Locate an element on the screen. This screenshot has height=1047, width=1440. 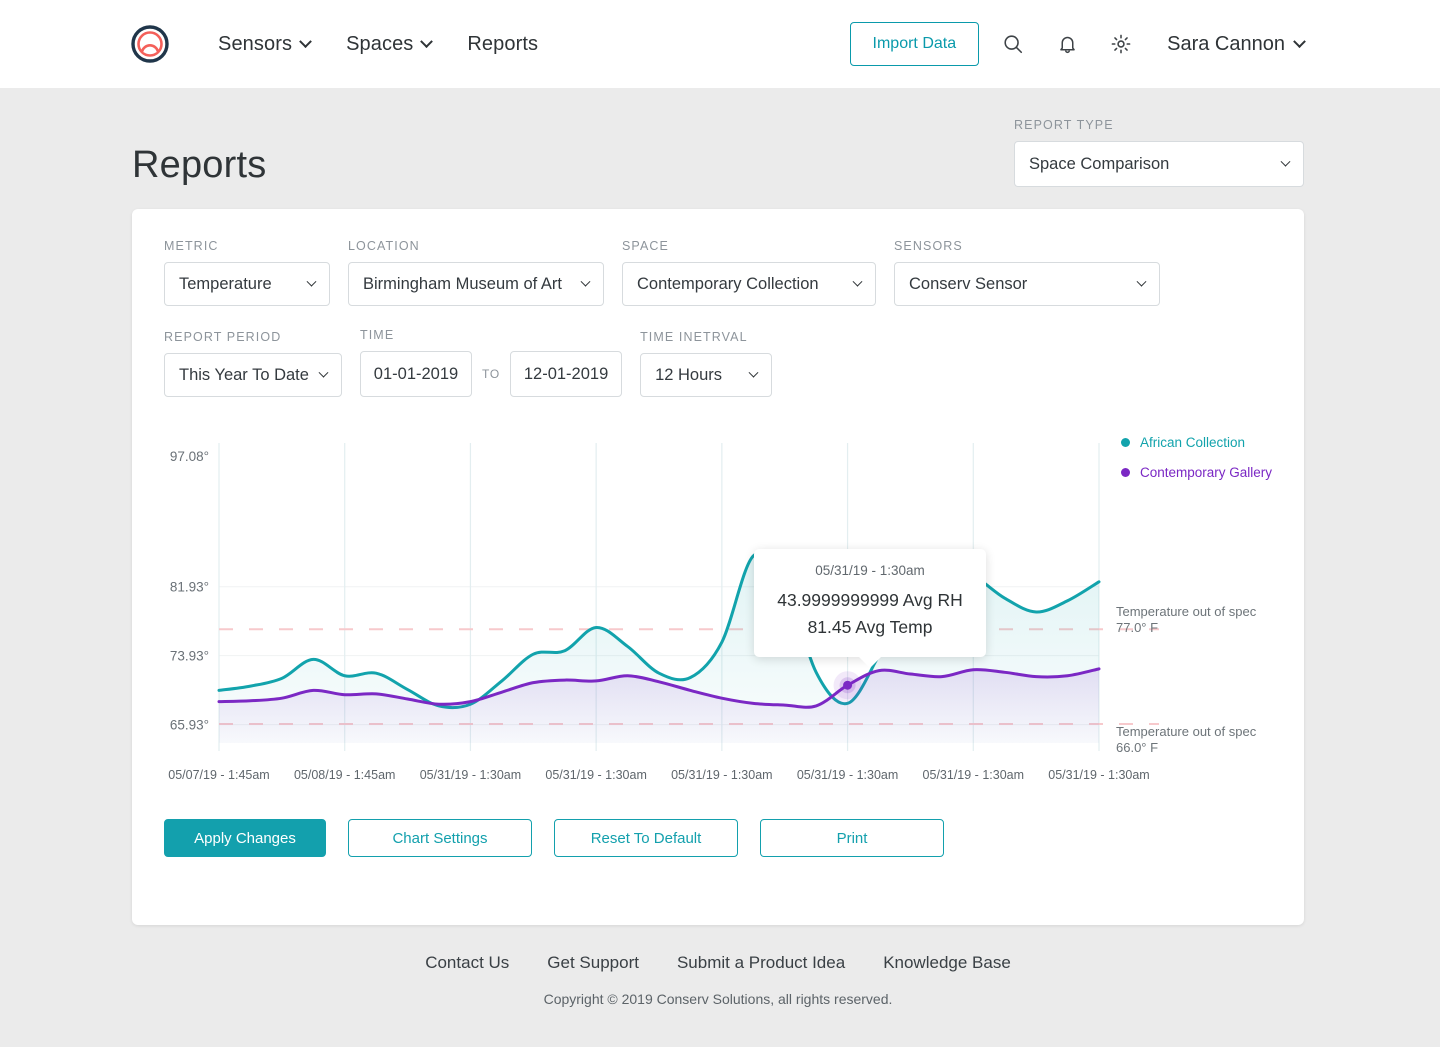
metric-value: Temperature is located at coordinates (225, 283).